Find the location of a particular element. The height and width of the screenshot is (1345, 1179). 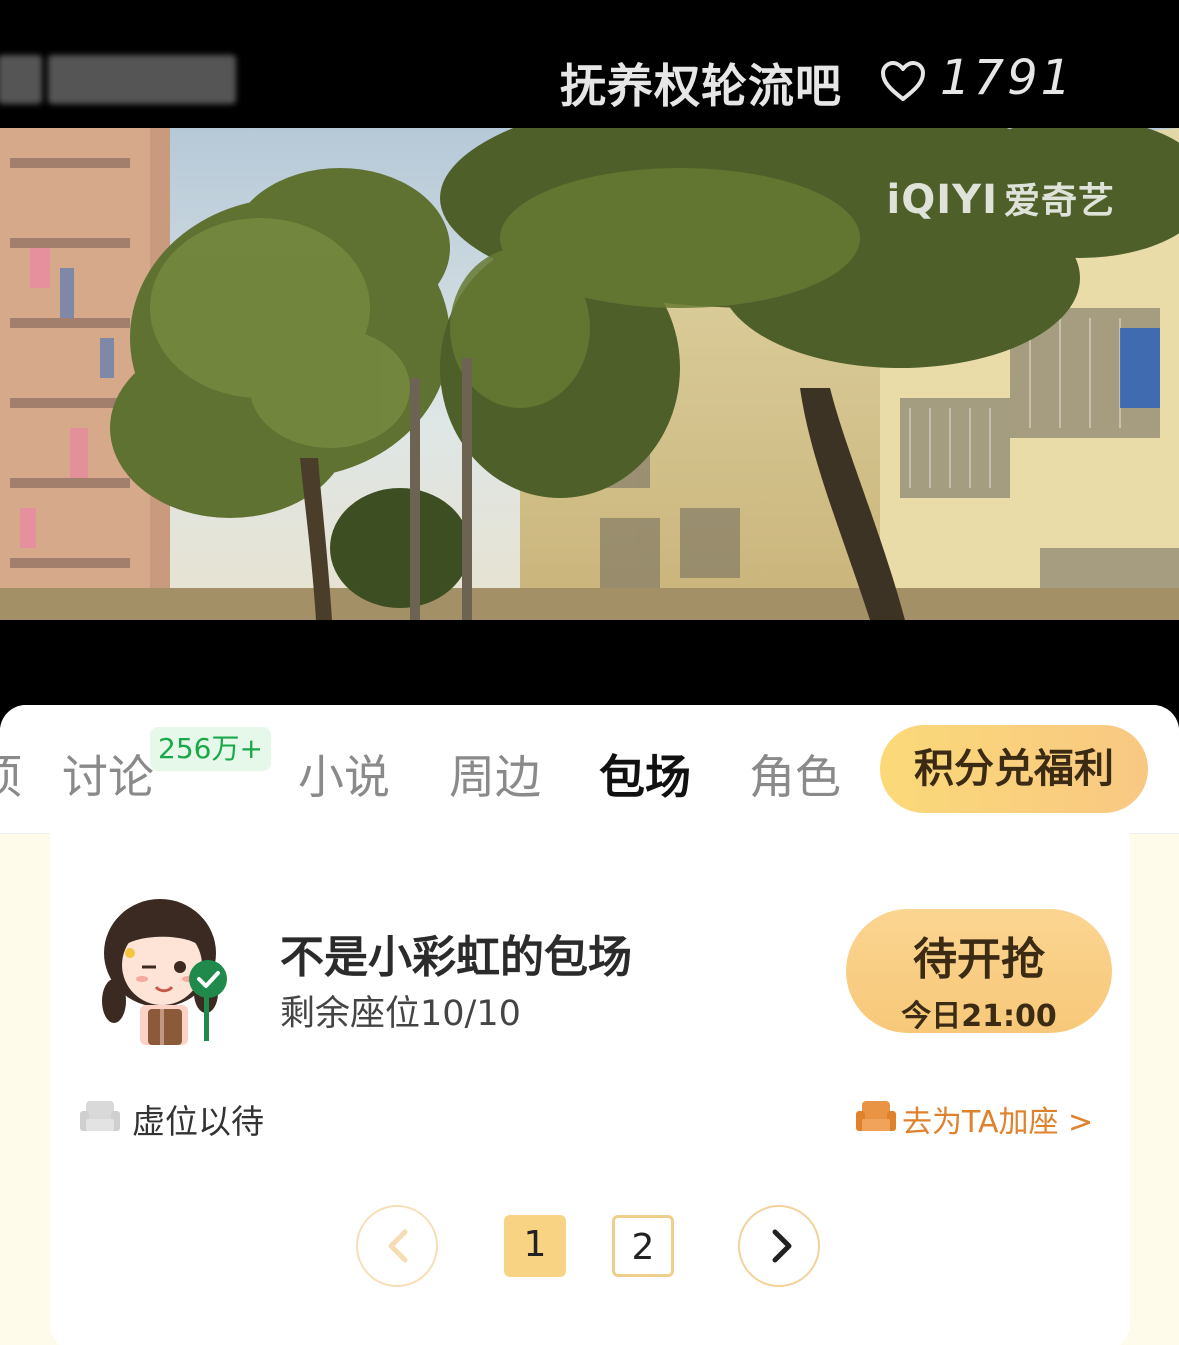

points-redeem-button: 积分兑福利 is located at coordinates (1014, 769).